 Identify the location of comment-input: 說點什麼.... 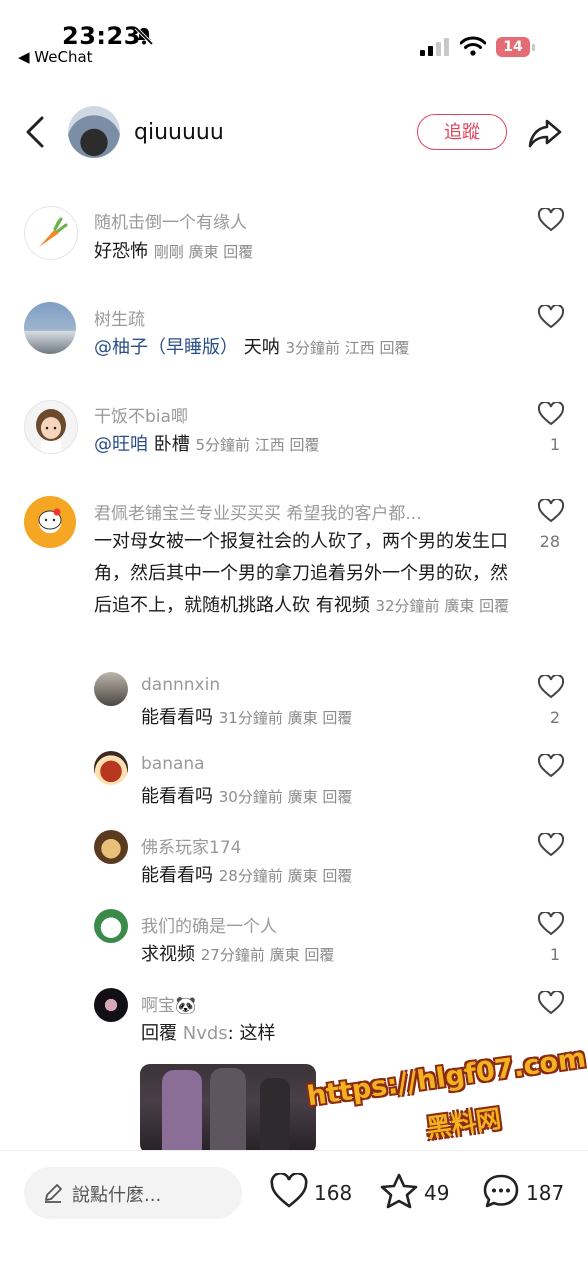
(133, 1193).